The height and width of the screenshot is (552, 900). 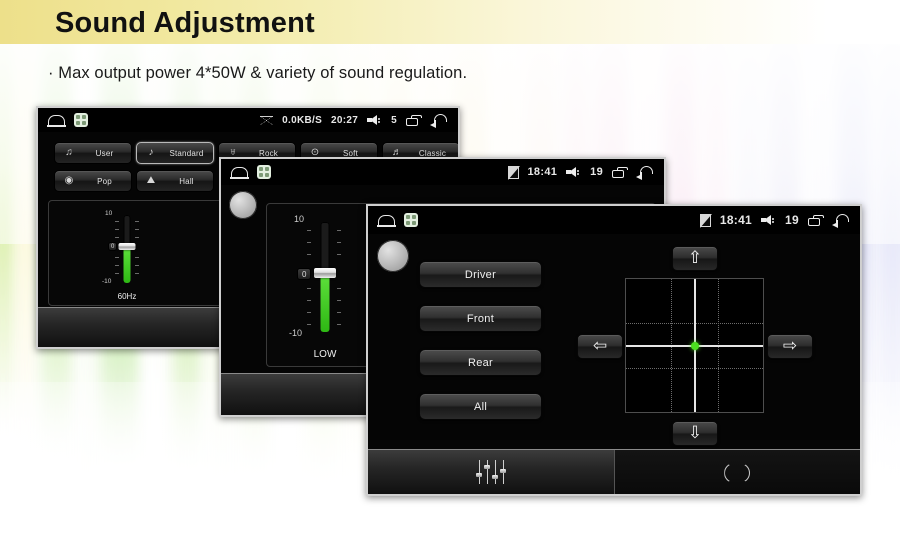 What do you see at coordinates (151, 152) in the screenshot?
I see `music-note-icon: ♪` at bounding box center [151, 152].